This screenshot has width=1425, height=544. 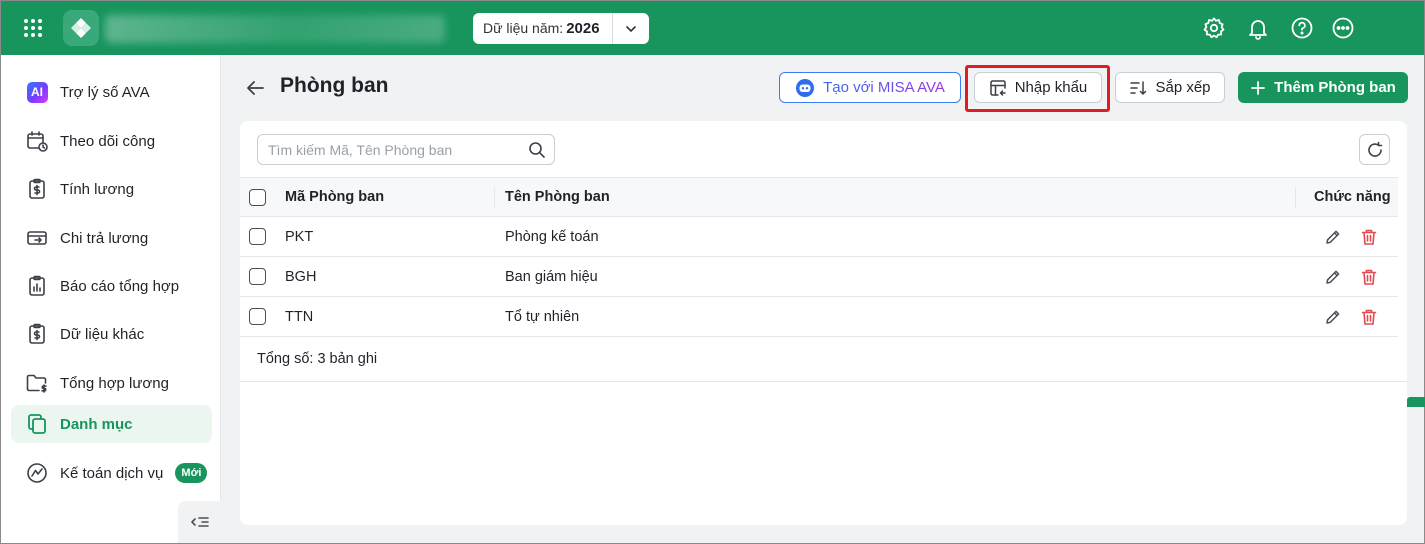 What do you see at coordinates (81, 28) in the screenshot?
I see `app-logo` at bounding box center [81, 28].